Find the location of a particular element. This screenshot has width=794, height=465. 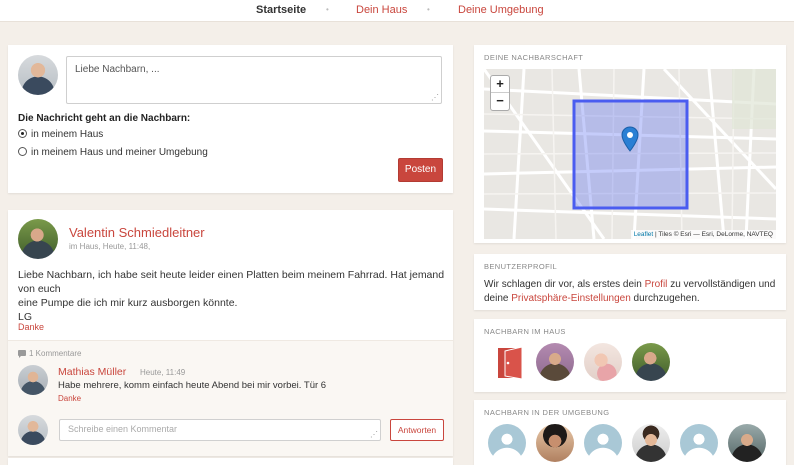

radio-unselected-icon is located at coordinates (22, 151).